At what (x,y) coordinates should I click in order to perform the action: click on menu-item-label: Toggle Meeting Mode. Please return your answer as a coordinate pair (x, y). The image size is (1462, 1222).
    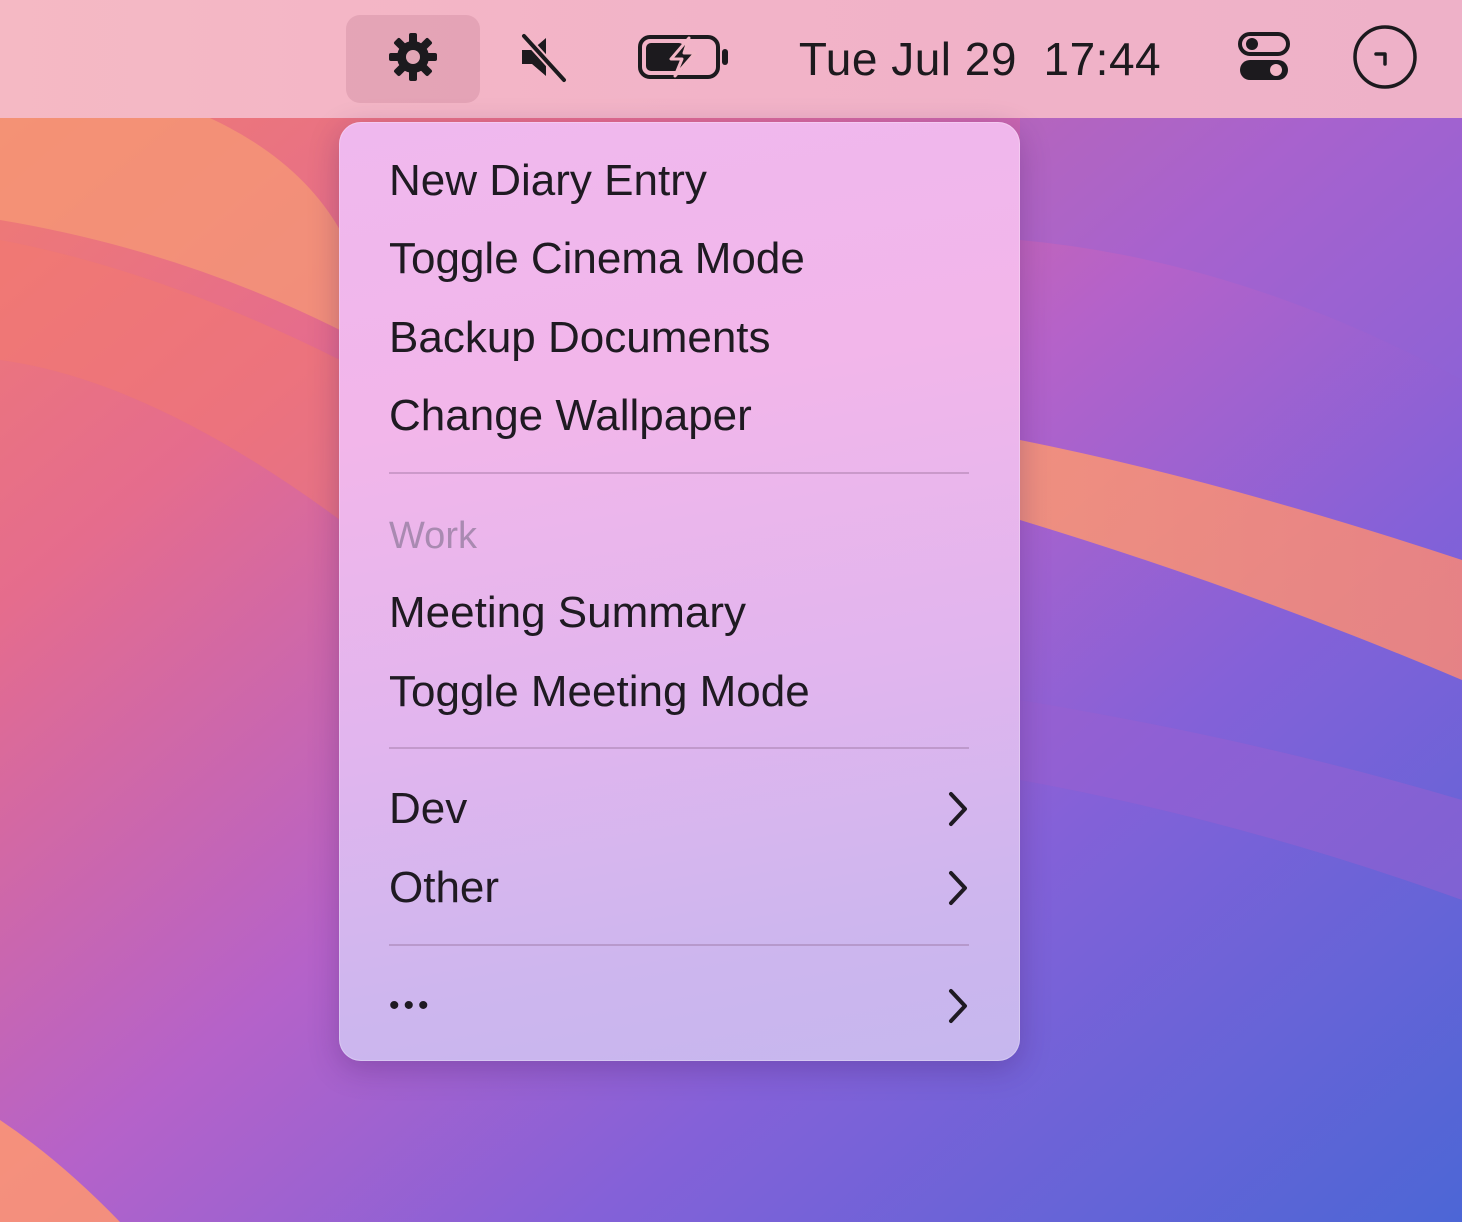
    Looking at the image, I should click on (599, 691).